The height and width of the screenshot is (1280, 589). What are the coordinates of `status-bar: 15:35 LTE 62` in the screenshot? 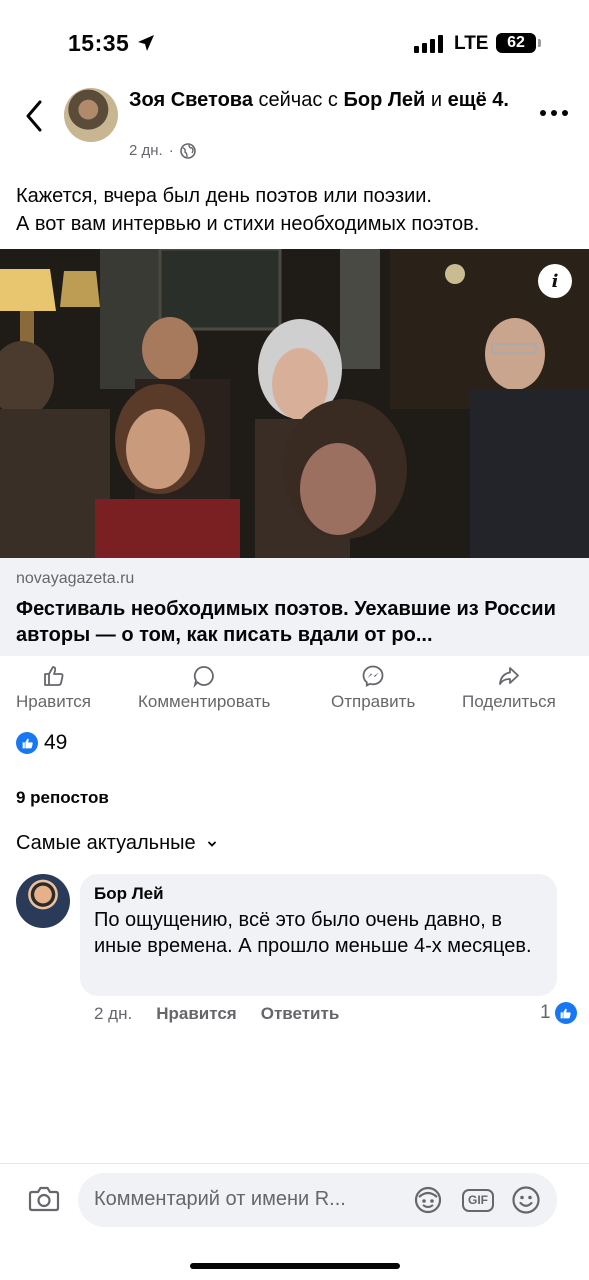 It's located at (294, 44).